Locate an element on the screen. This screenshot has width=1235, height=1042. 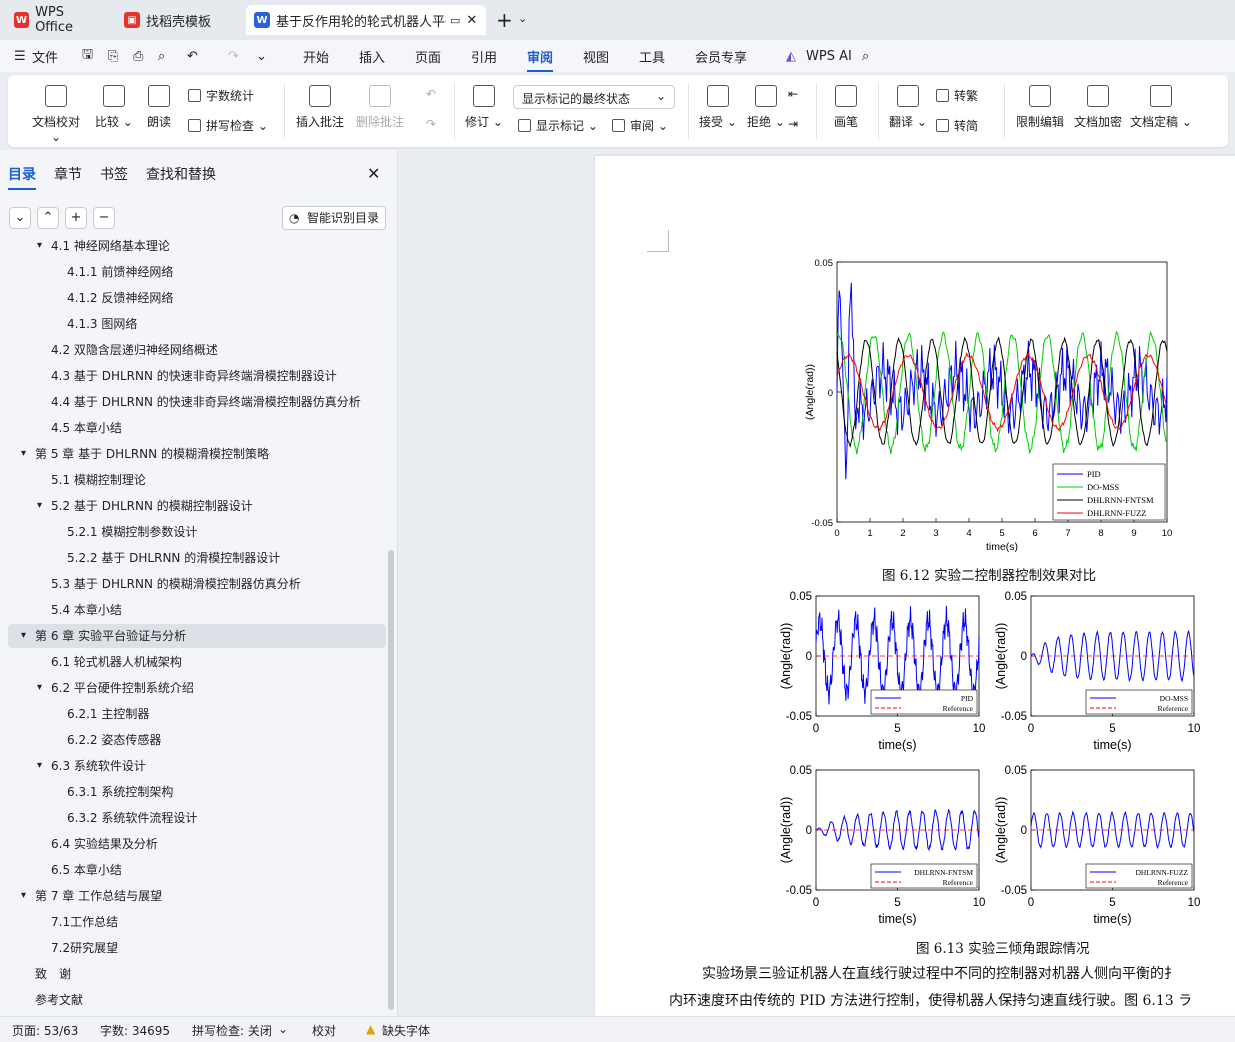
toc-item: ▾ 6.3 系统软件设计 is located at coordinates (193, 766).